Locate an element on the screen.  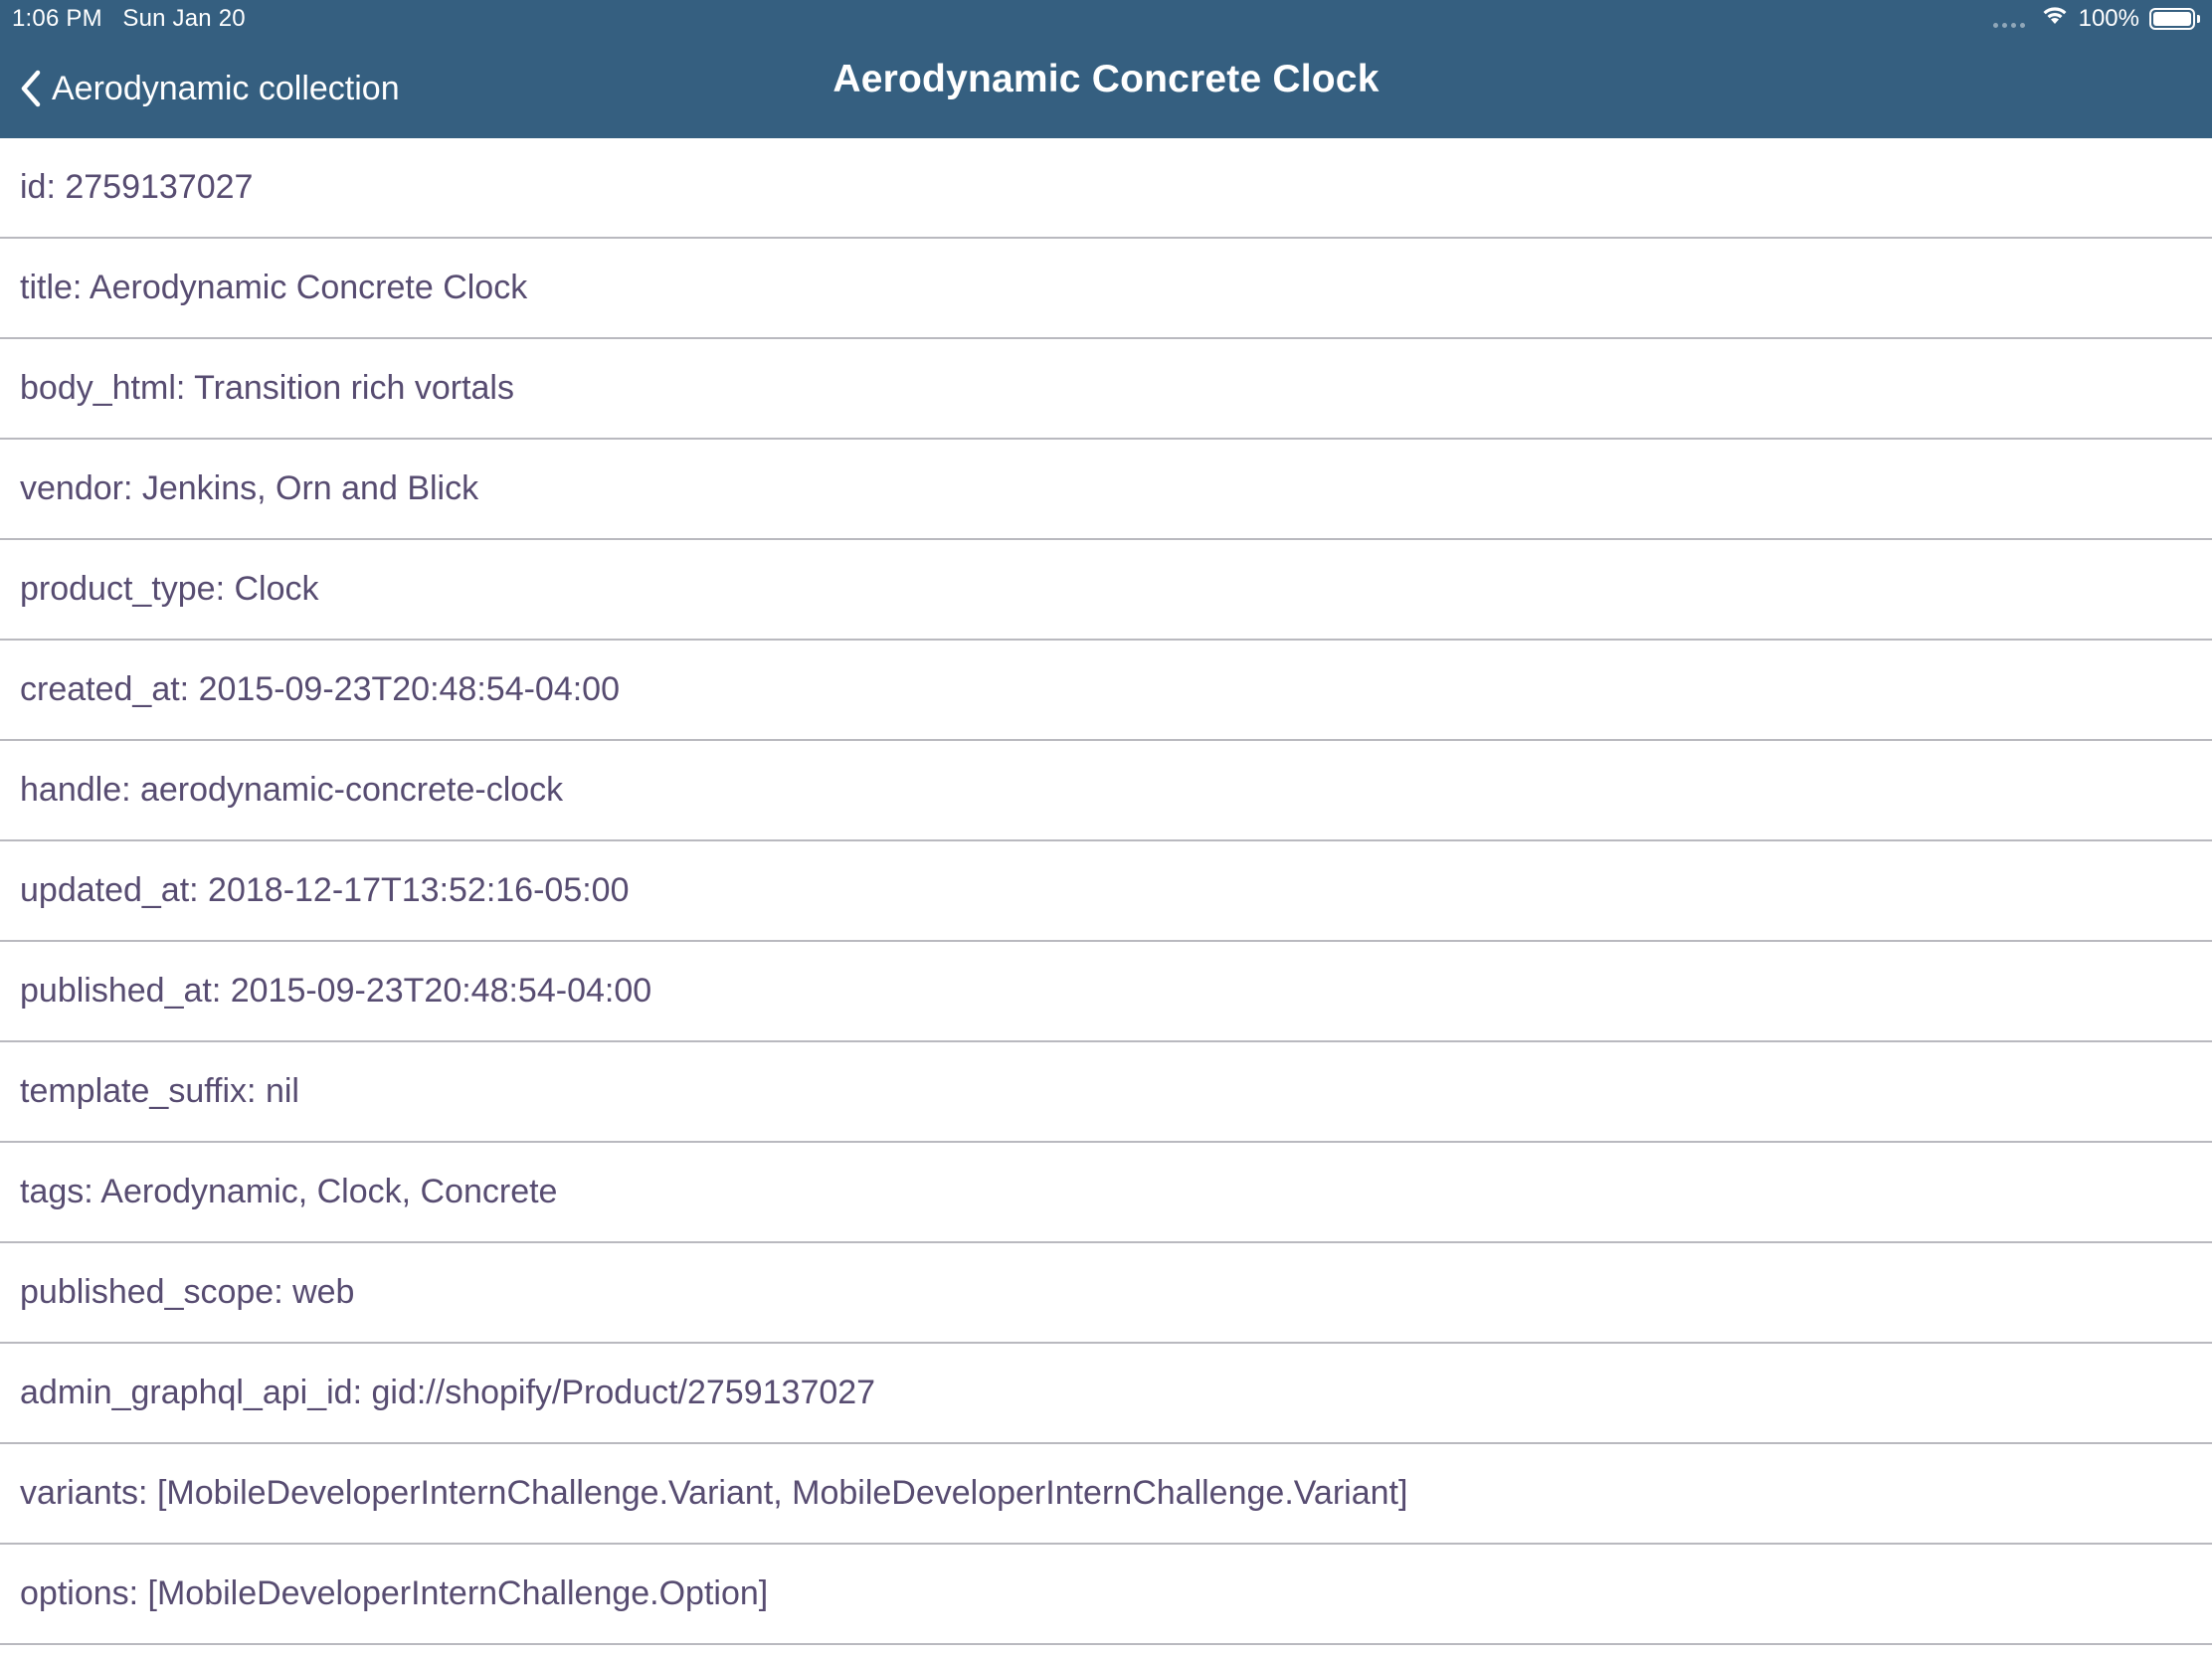
list-item-label: published_scope: web is located at coordinates (187, 1292).